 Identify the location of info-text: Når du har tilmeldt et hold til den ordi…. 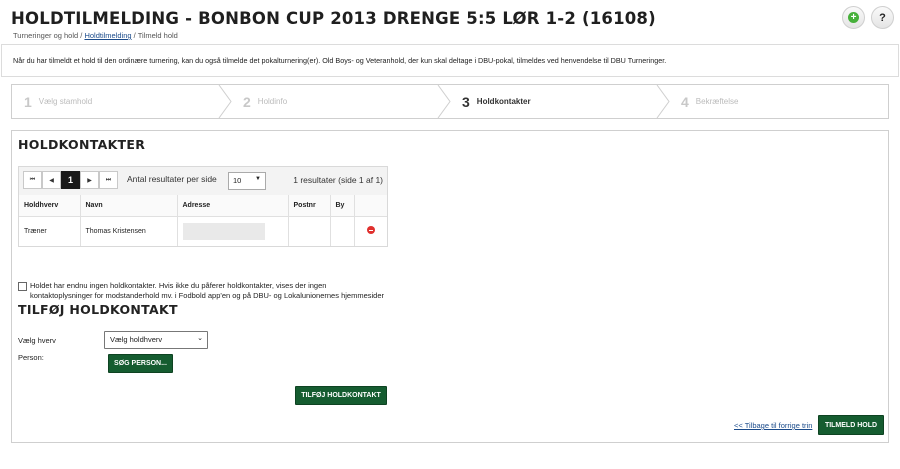
(340, 60).